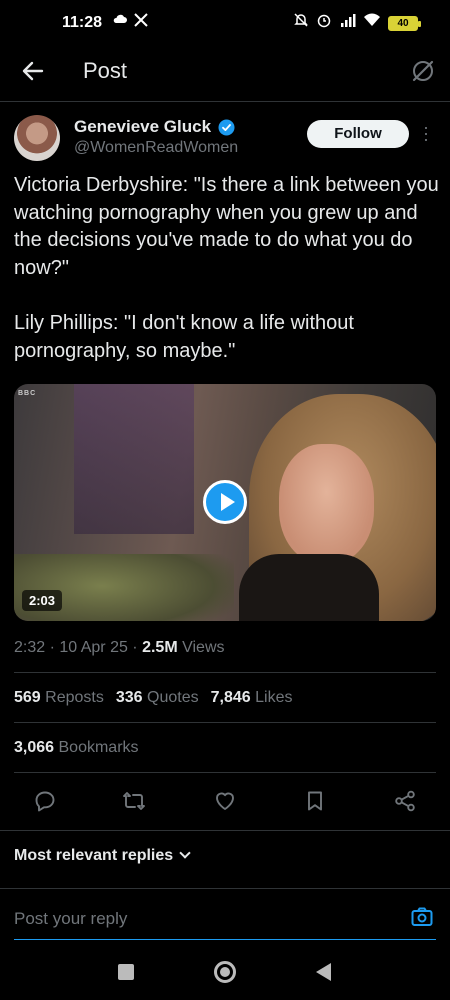 The image size is (450, 1000). Describe the element at coordinates (405, 801) in the screenshot. I see `share-icon` at that location.